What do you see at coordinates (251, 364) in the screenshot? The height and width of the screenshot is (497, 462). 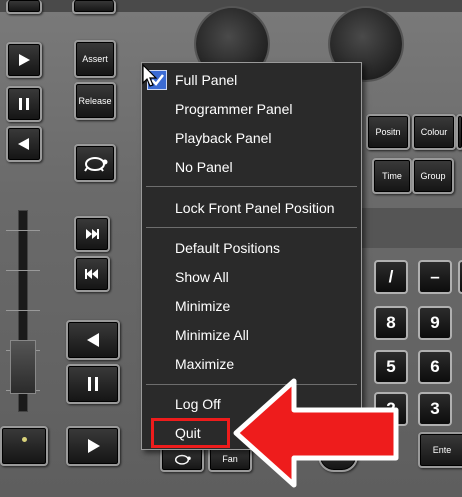 I see `menu-item-maximize: Maximize` at bounding box center [251, 364].